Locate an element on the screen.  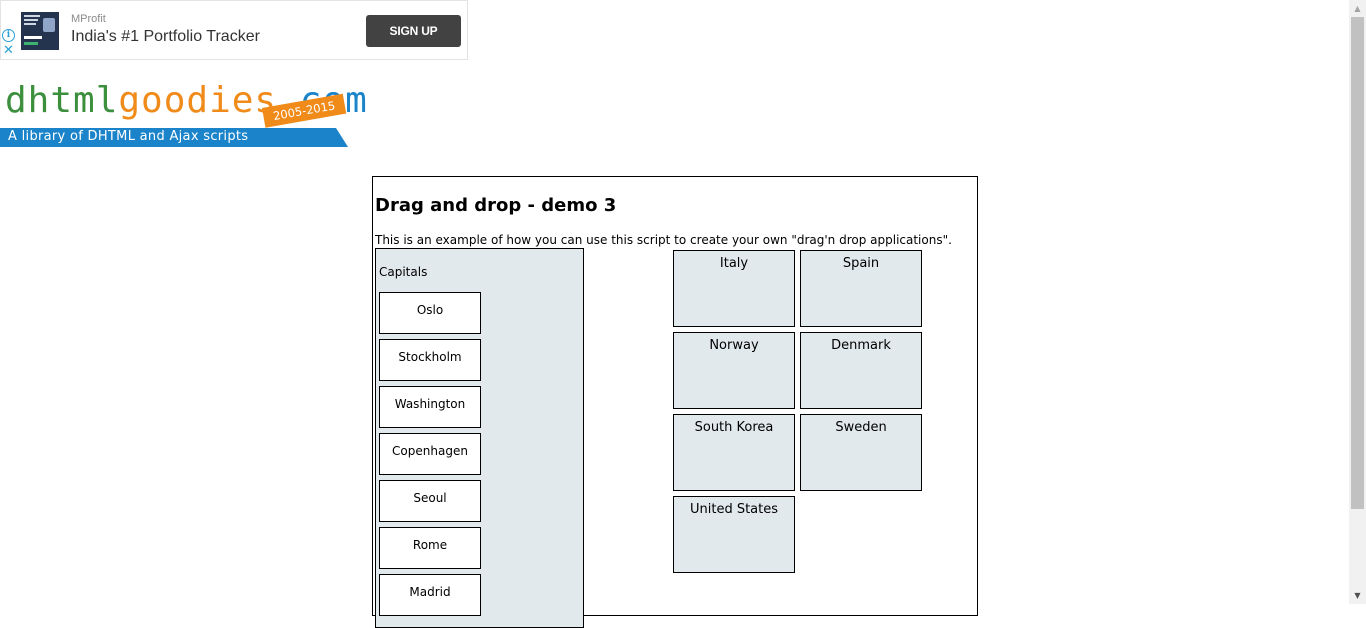
capital-item-madrid: Madrid is located at coordinates (430, 595).